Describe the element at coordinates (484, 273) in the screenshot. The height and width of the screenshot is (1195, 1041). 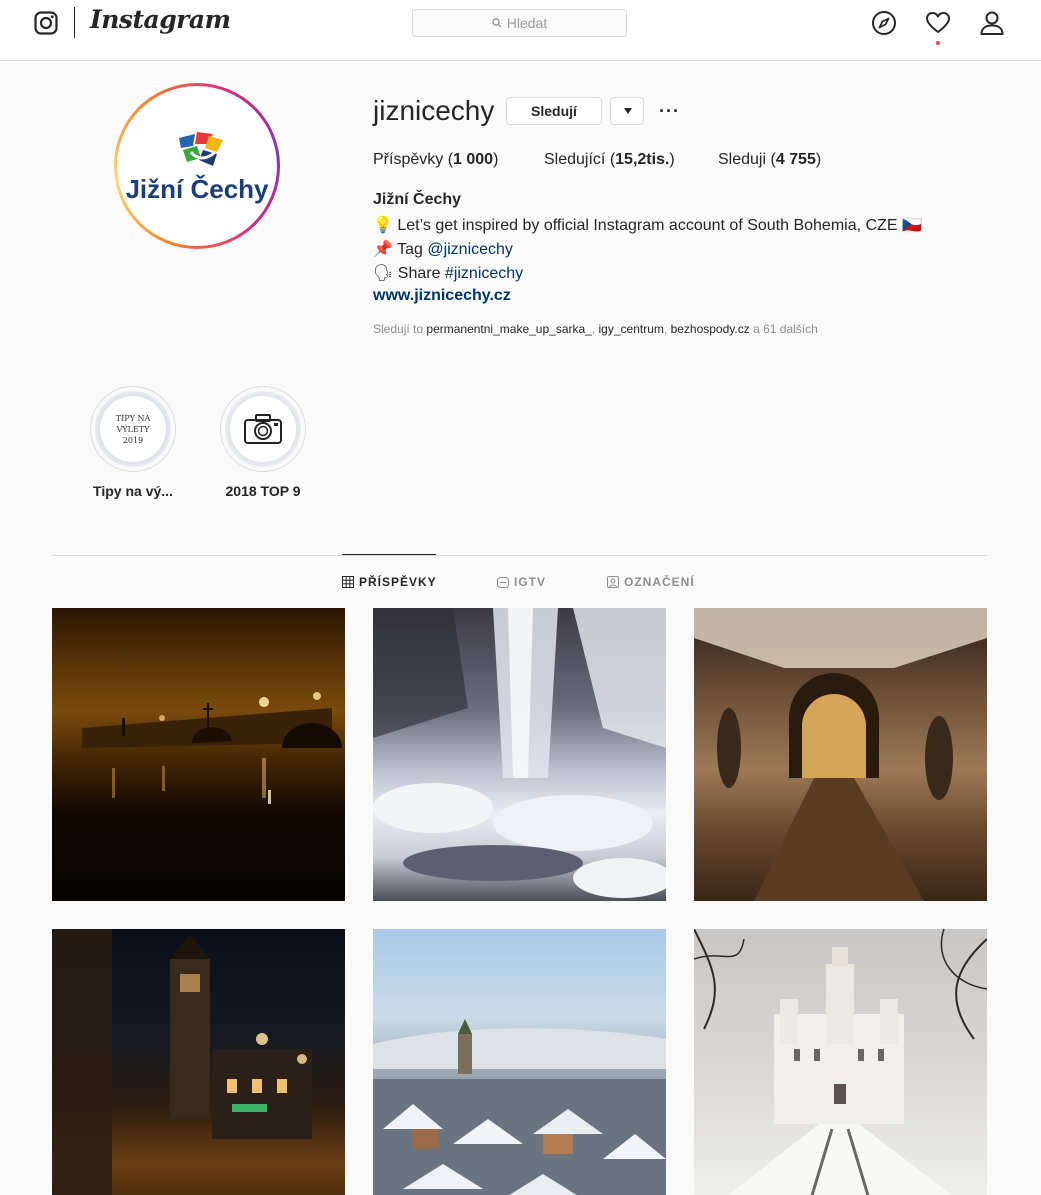
I see `hashtag-link: #jiznicechy` at that location.